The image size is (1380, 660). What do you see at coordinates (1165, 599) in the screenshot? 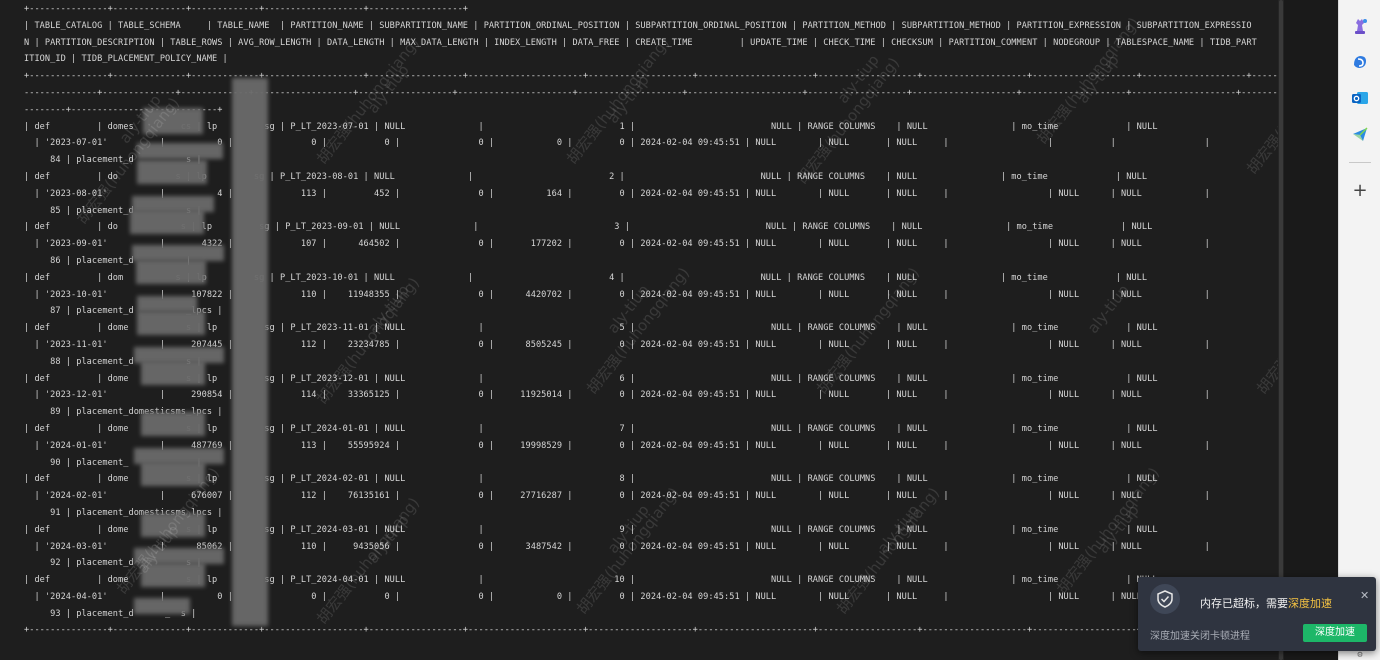
I see `shield-check-icon` at bounding box center [1165, 599].